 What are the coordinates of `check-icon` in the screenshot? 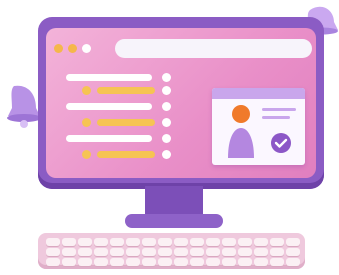 It's located at (281, 143).